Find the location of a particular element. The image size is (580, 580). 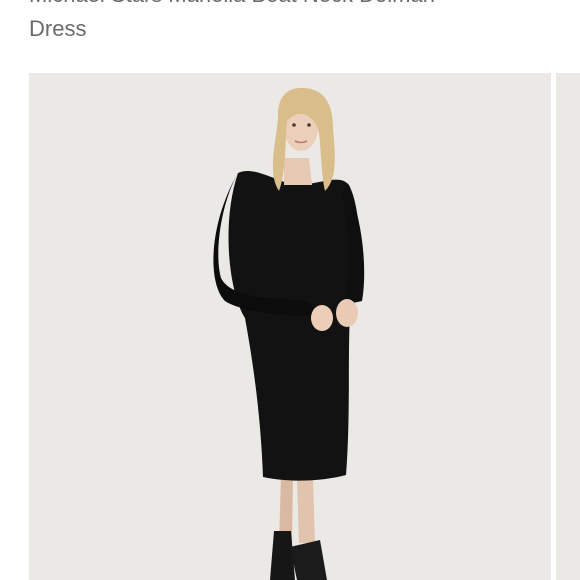

product-title-line-2: Dress is located at coordinates (58, 28).